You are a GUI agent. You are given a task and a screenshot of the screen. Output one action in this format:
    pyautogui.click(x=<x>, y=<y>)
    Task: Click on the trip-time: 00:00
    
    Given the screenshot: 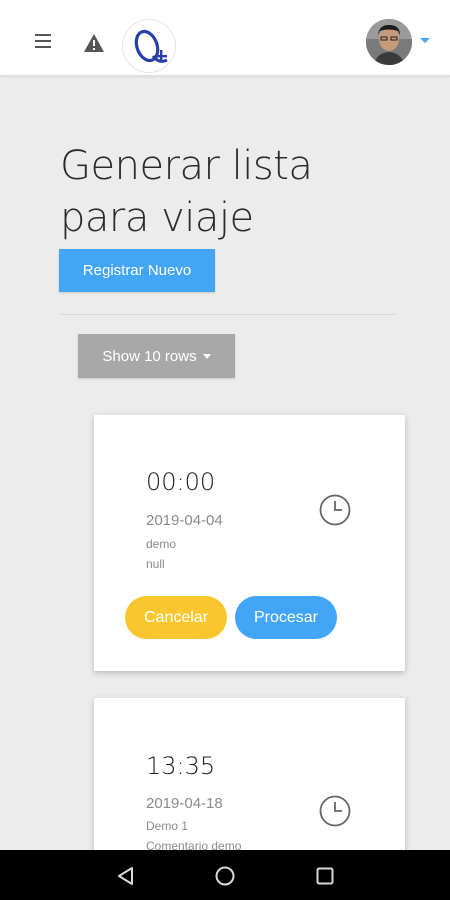 What is the action you would take?
    pyautogui.click(x=181, y=482)
    